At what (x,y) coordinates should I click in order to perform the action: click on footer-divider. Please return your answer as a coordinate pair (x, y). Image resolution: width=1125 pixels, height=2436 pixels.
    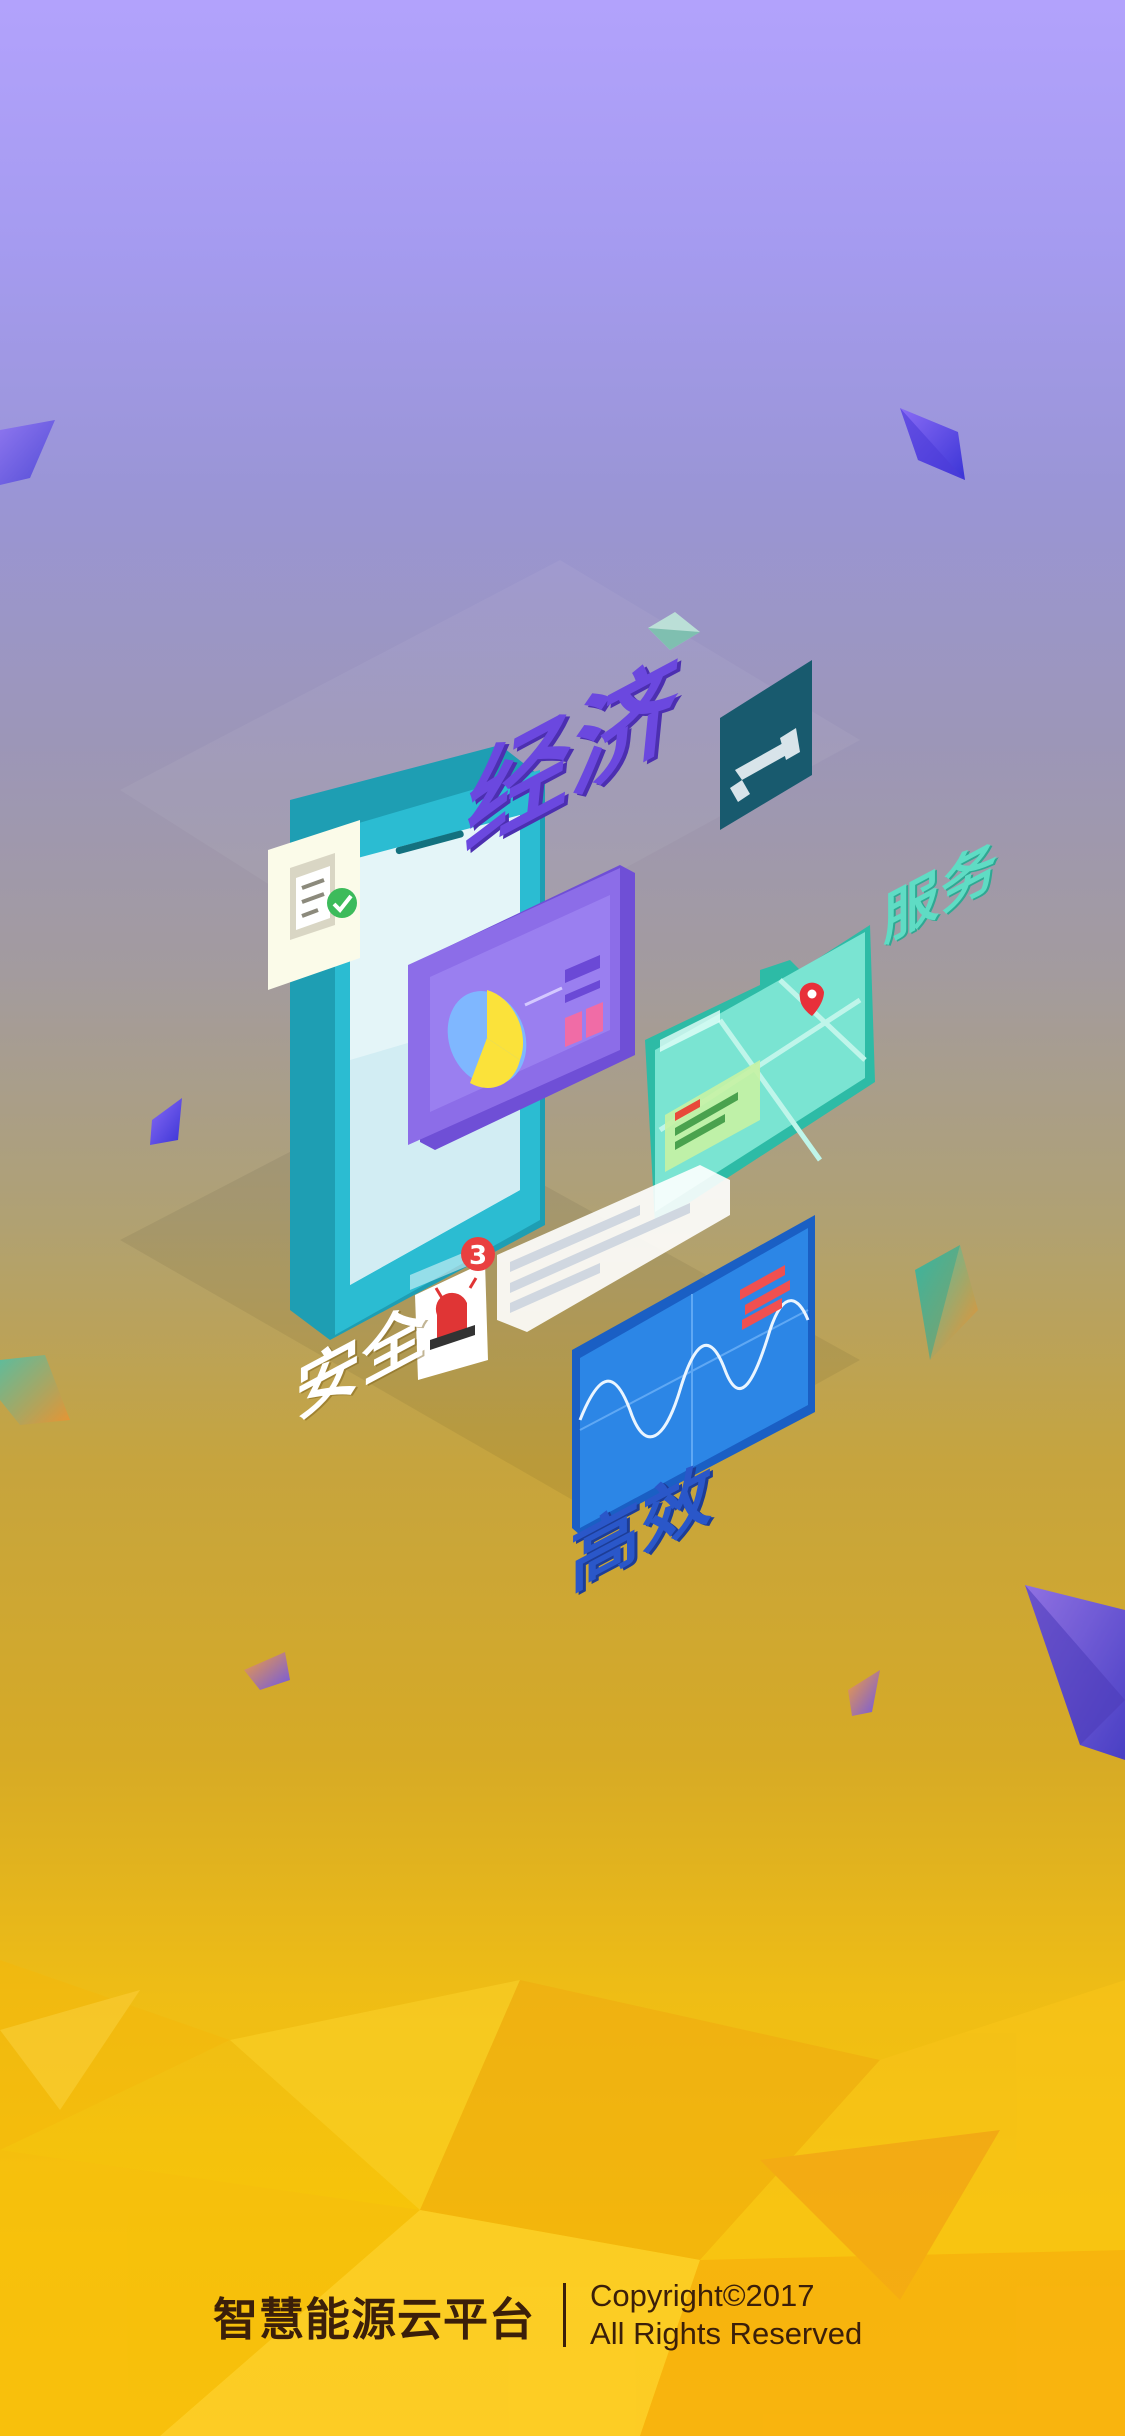
    Looking at the image, I should click on (565, 2315).